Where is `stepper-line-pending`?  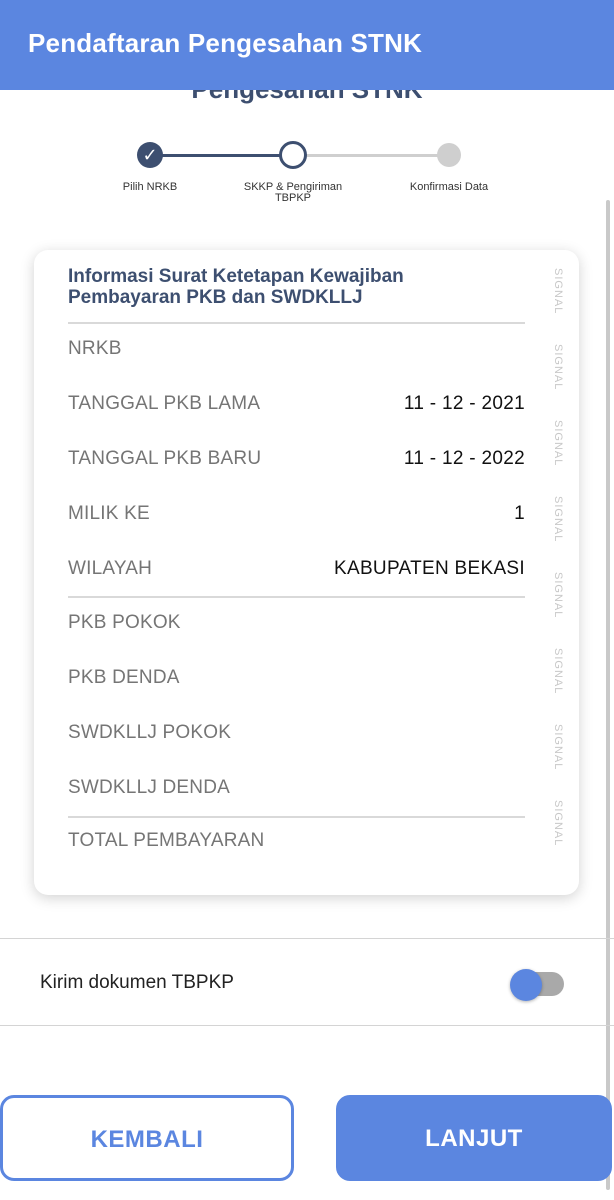
stepper-line-pending is located at coordinates (371, 155).